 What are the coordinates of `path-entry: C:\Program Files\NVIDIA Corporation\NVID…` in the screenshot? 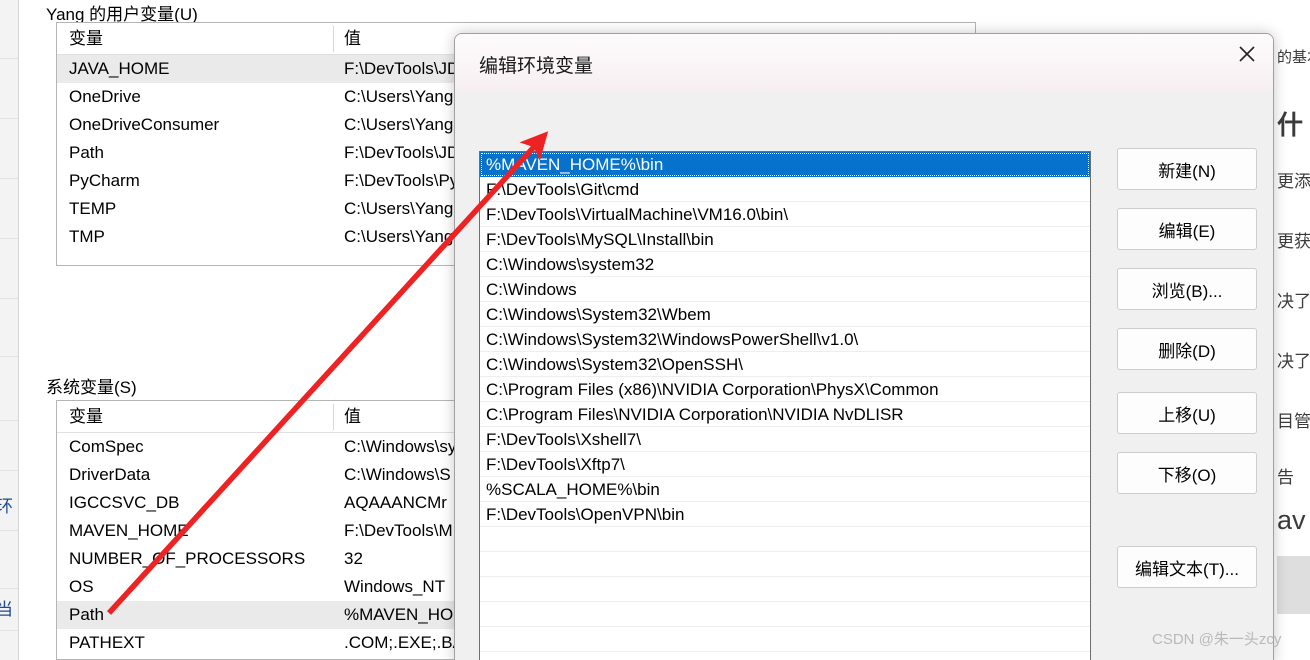 It's located at (785, 414).